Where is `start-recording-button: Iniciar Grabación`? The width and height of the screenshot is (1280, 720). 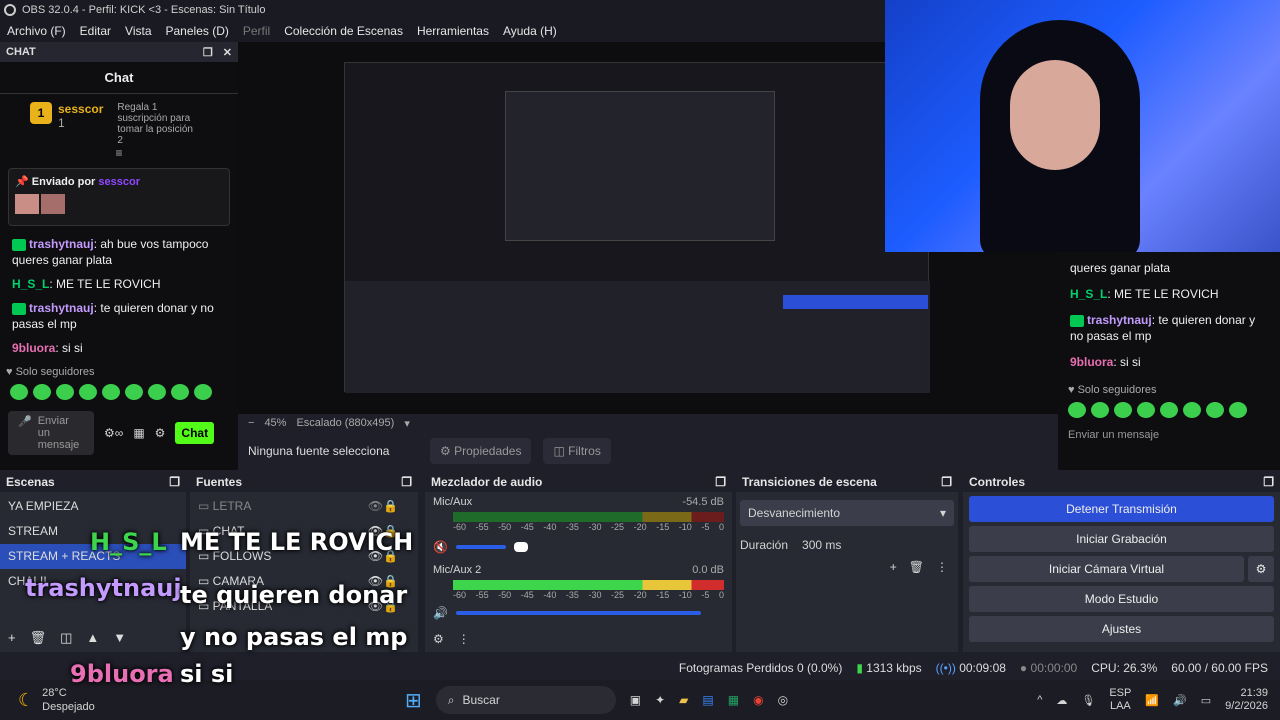
start-recording-button: Iniciar Grabación is located at coordinates (1121, 539).